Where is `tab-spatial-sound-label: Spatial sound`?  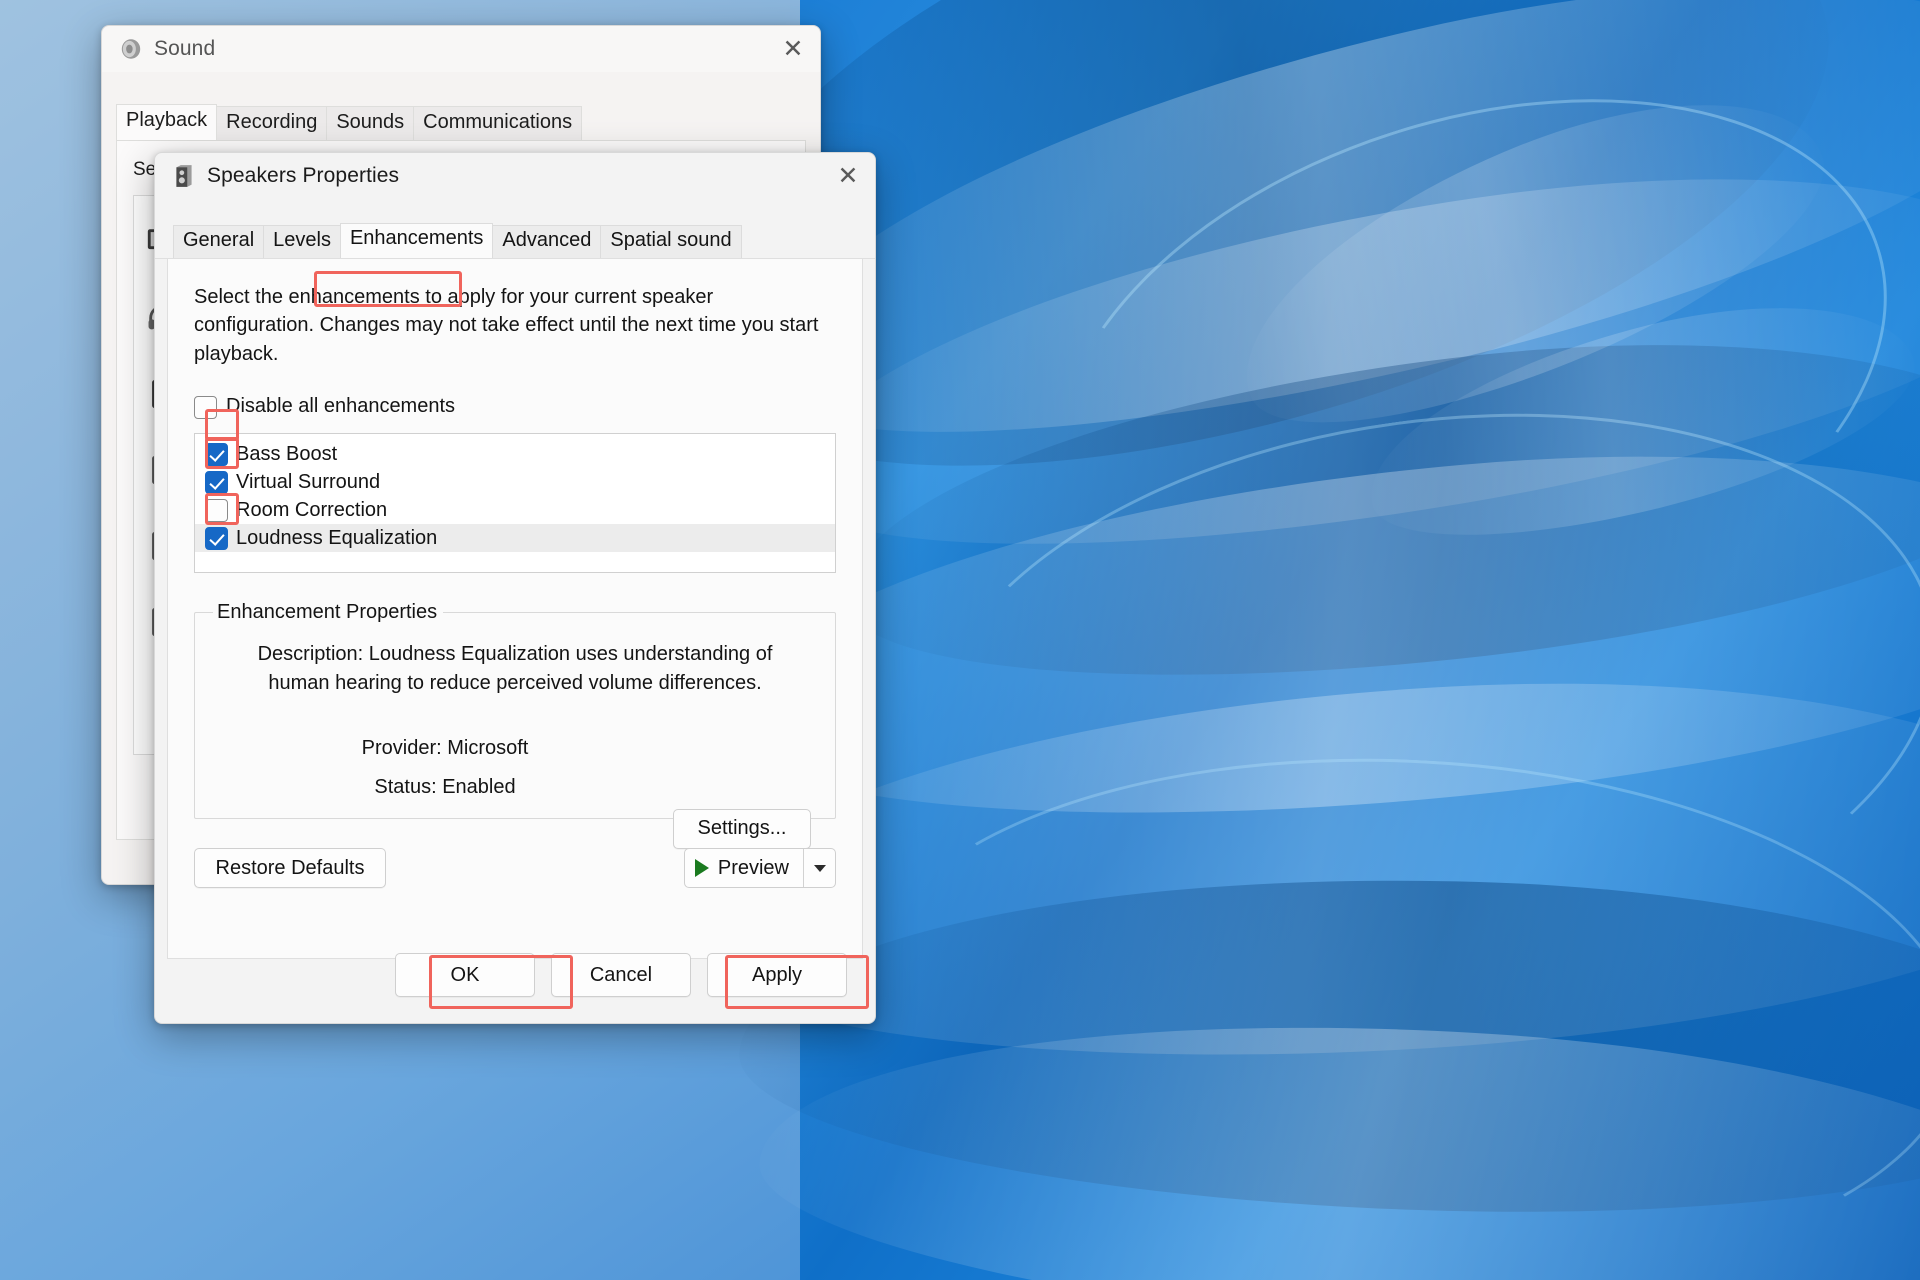 tab-spatial-sound-label: Spatial sound is located at coordinates (671, 240).